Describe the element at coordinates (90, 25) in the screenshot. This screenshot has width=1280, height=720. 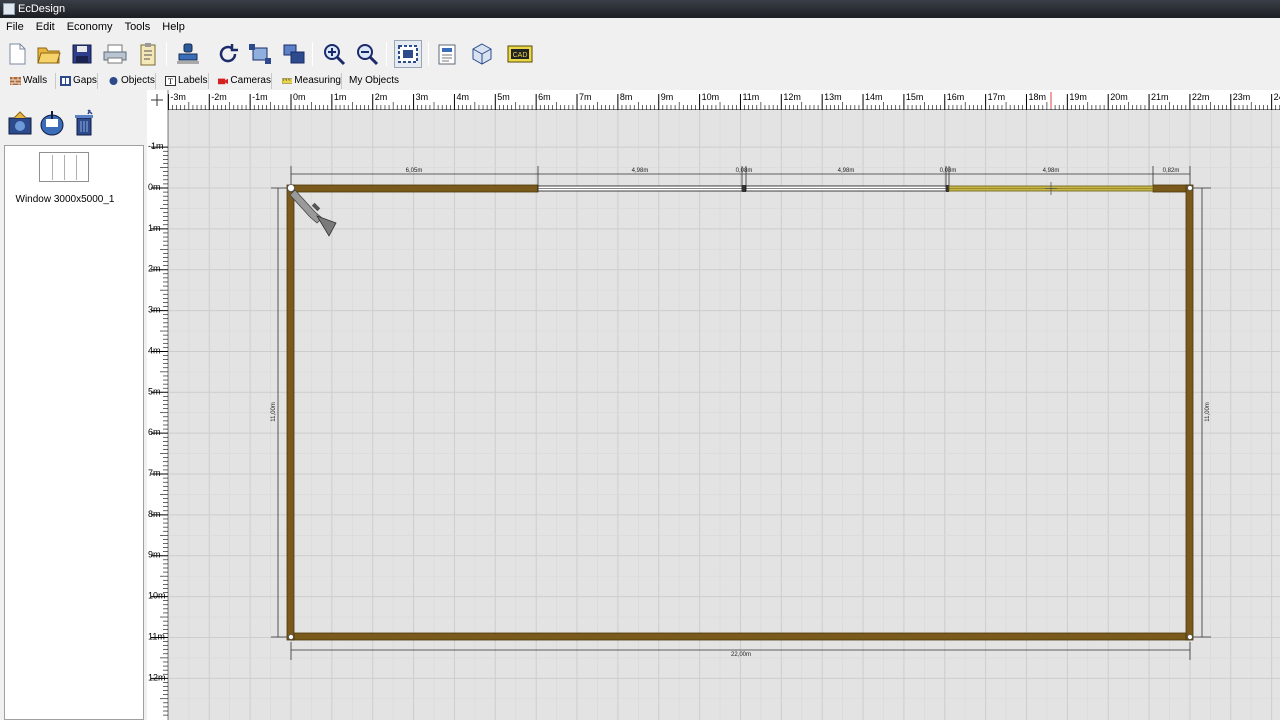
I see `menu-economy: Economy` at that location.